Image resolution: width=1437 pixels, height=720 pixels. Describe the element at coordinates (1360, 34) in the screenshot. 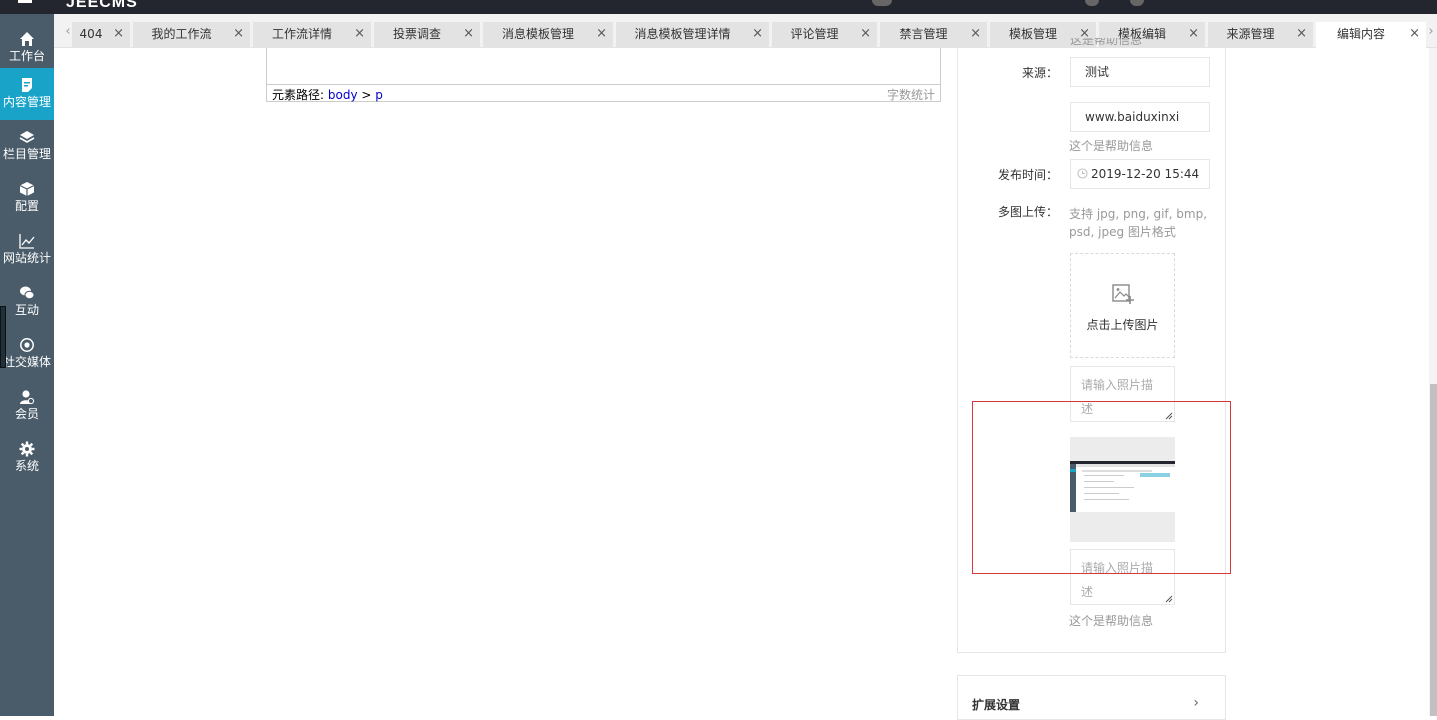

I see `tab-label: 编辑内容` at that location.